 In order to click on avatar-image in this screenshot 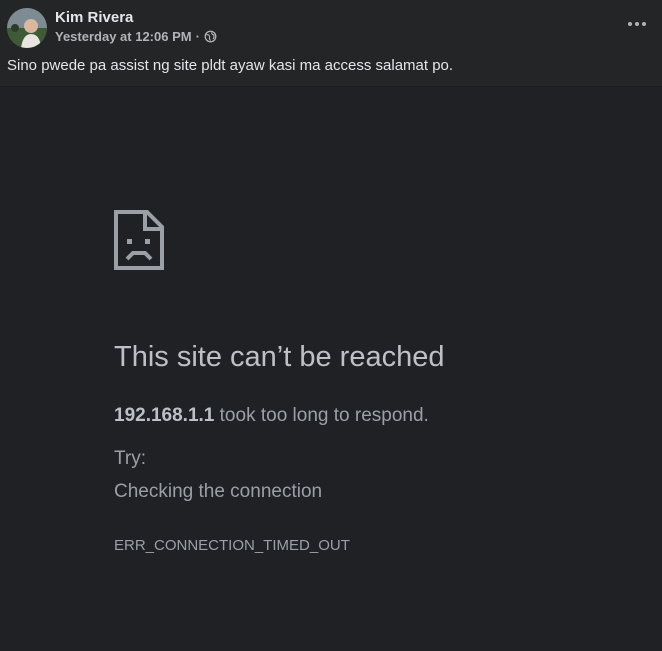, I will do `click(27, 28)`.